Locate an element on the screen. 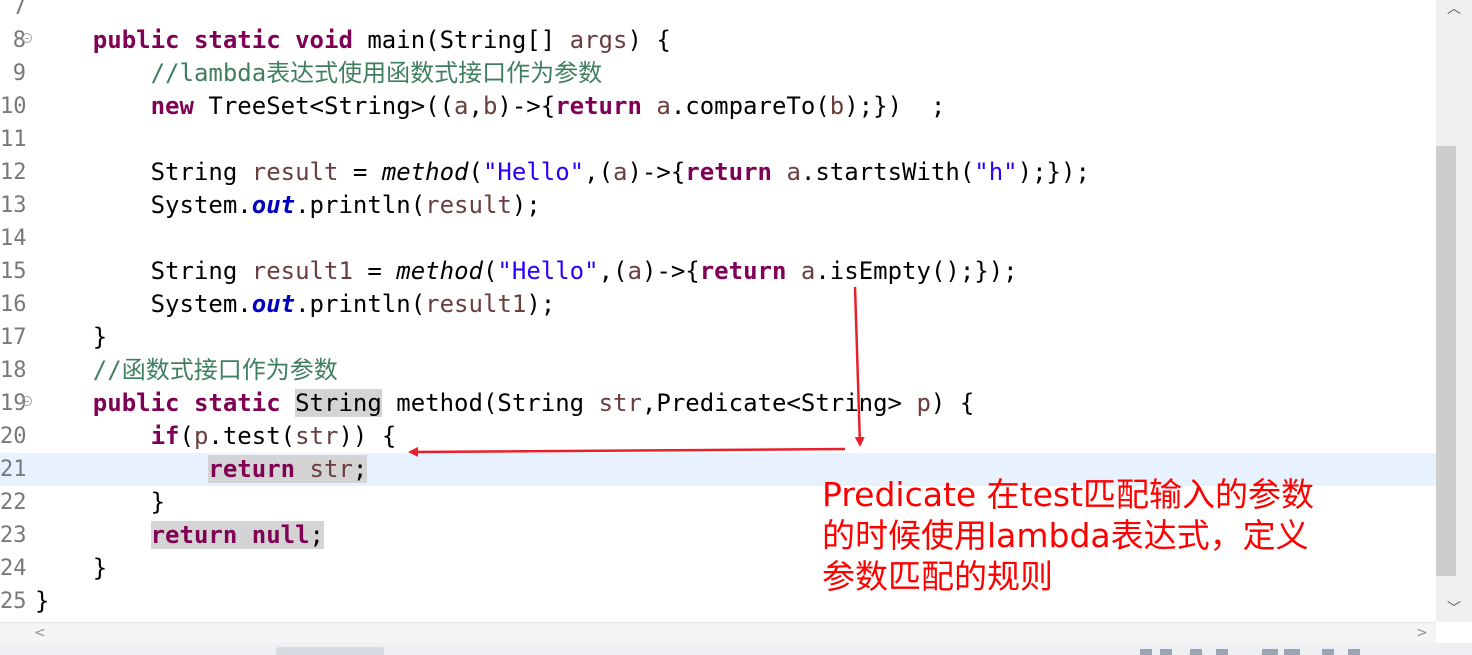 The height and width of the screenshot is (655, 1472). code-token: ; is located at coordinates (316, 535).